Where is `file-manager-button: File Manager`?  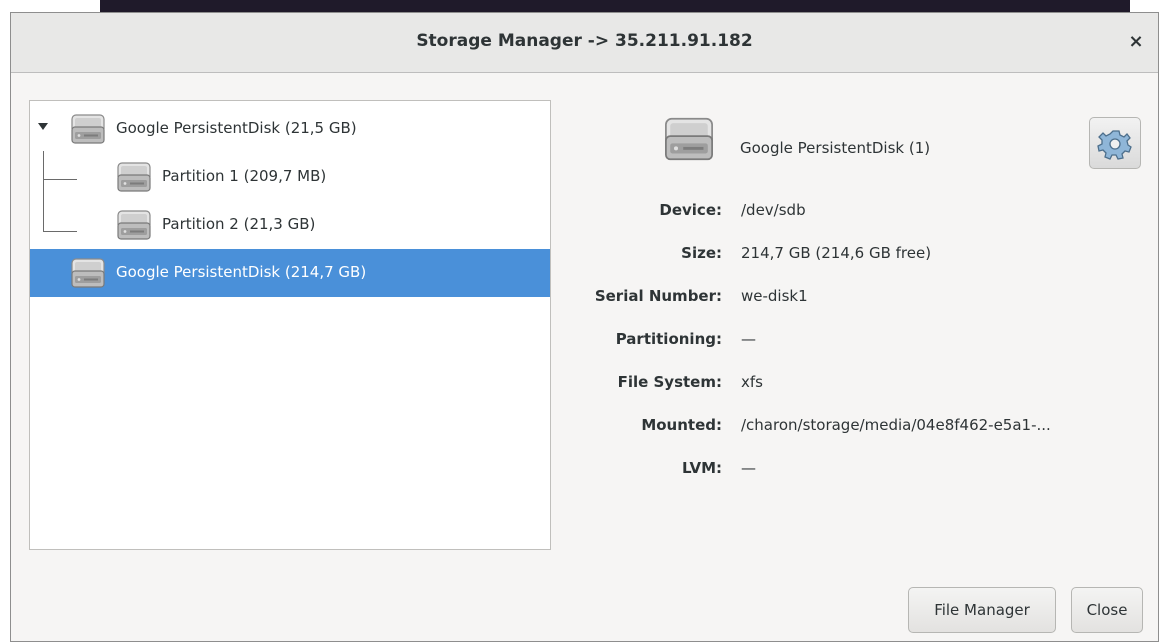
file-manager-button: File Manager is located at coordinates (982, 610).